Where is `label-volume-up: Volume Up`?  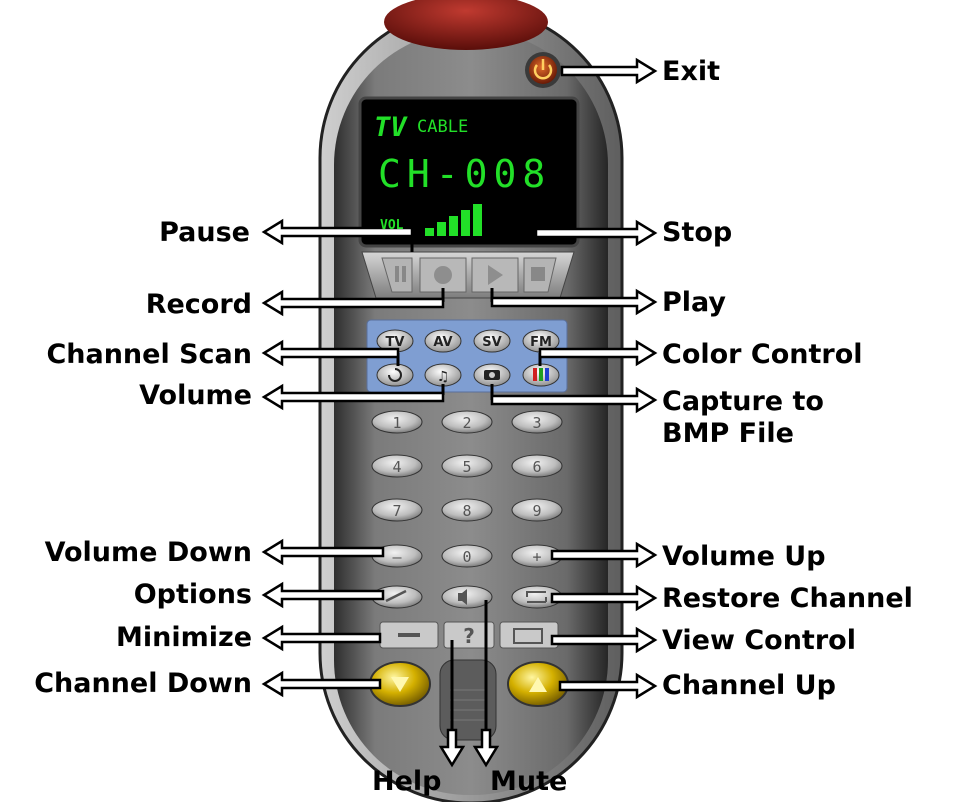 label-volume-up: Volume Up is located at coordinates (744, 556).